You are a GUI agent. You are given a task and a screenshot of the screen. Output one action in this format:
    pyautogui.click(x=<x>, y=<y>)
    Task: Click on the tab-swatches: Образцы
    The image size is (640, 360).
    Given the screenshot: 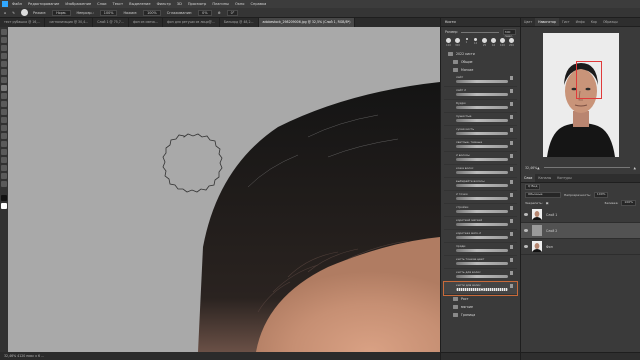 What is the action you would take?
    pyautogui.click(x=610, y=22)
    